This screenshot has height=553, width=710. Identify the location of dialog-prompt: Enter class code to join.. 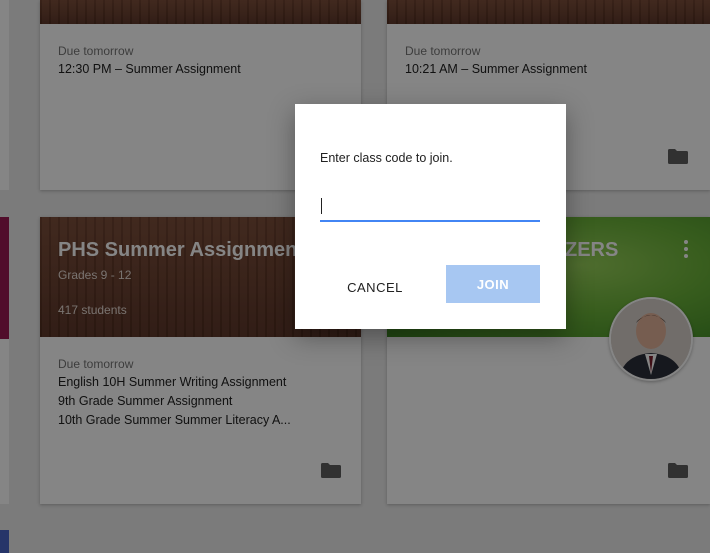
(386, 158).